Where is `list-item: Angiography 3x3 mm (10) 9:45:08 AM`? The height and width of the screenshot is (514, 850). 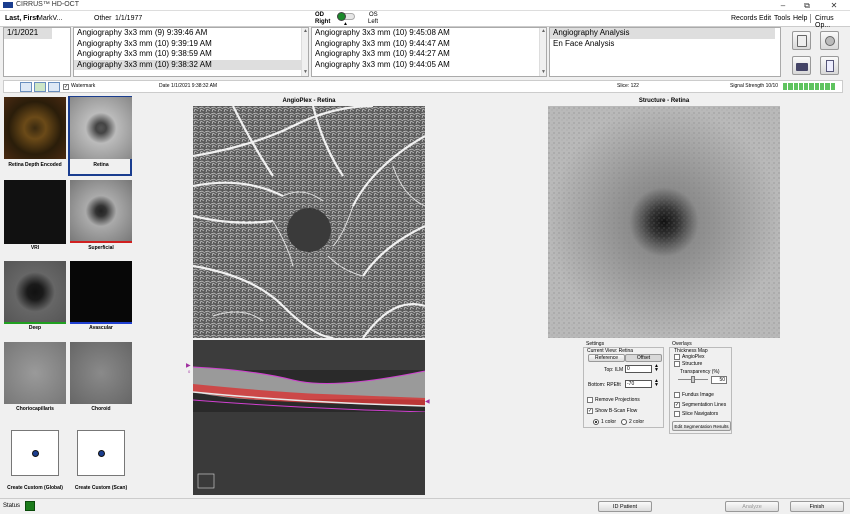
list-item: Angiography 3x3 mm (10) 9:45:08 AM is located at coordinates (429, 33).